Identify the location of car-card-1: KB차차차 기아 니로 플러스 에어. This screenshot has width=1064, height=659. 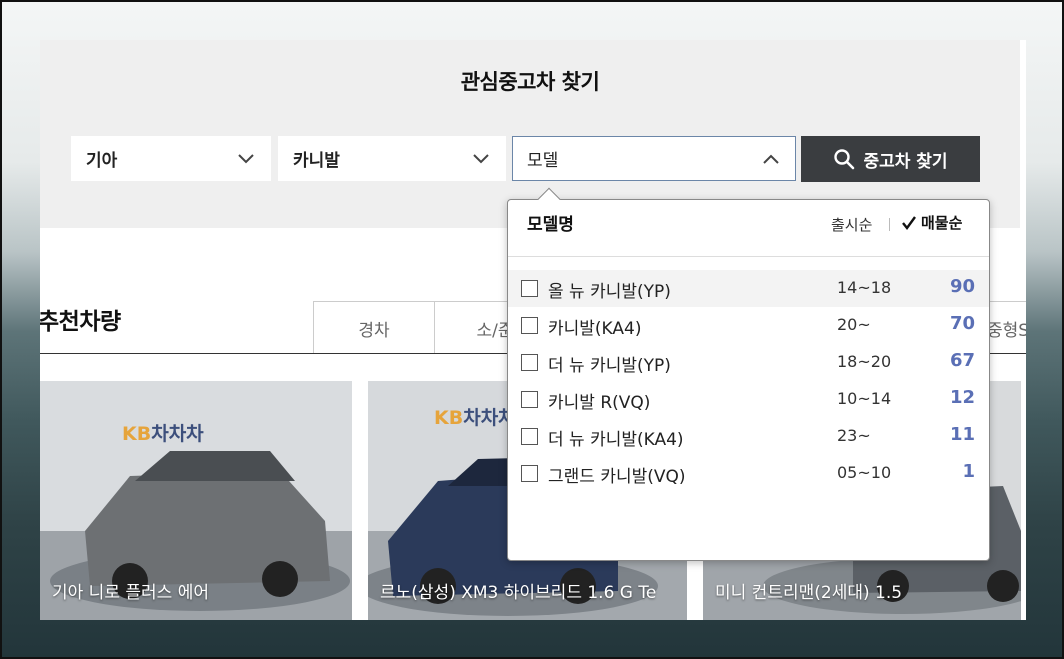
(196, 500).